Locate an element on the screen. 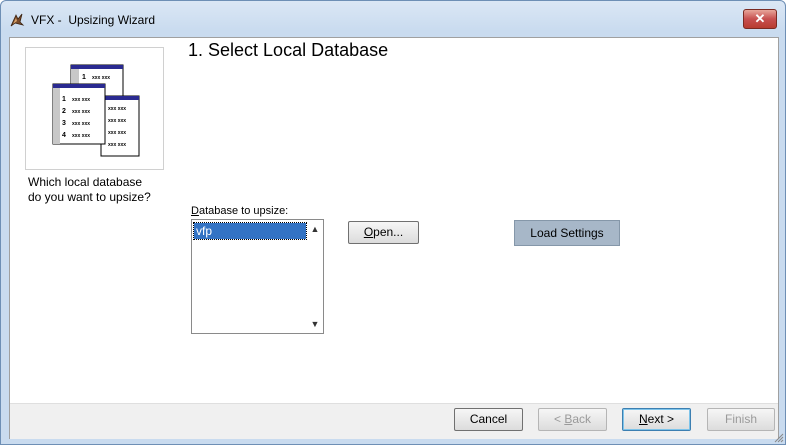 This screenshot has width=786, height=445. page-title: 1. Select Local Database is located at coordinates (288, 50).